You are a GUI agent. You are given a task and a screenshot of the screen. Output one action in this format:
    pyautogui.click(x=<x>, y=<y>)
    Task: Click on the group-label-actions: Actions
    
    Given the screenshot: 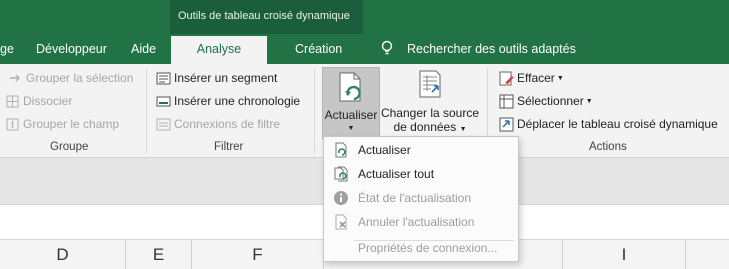 What is the action you would take?
    pyautogui.click(x=608, y=147)
    